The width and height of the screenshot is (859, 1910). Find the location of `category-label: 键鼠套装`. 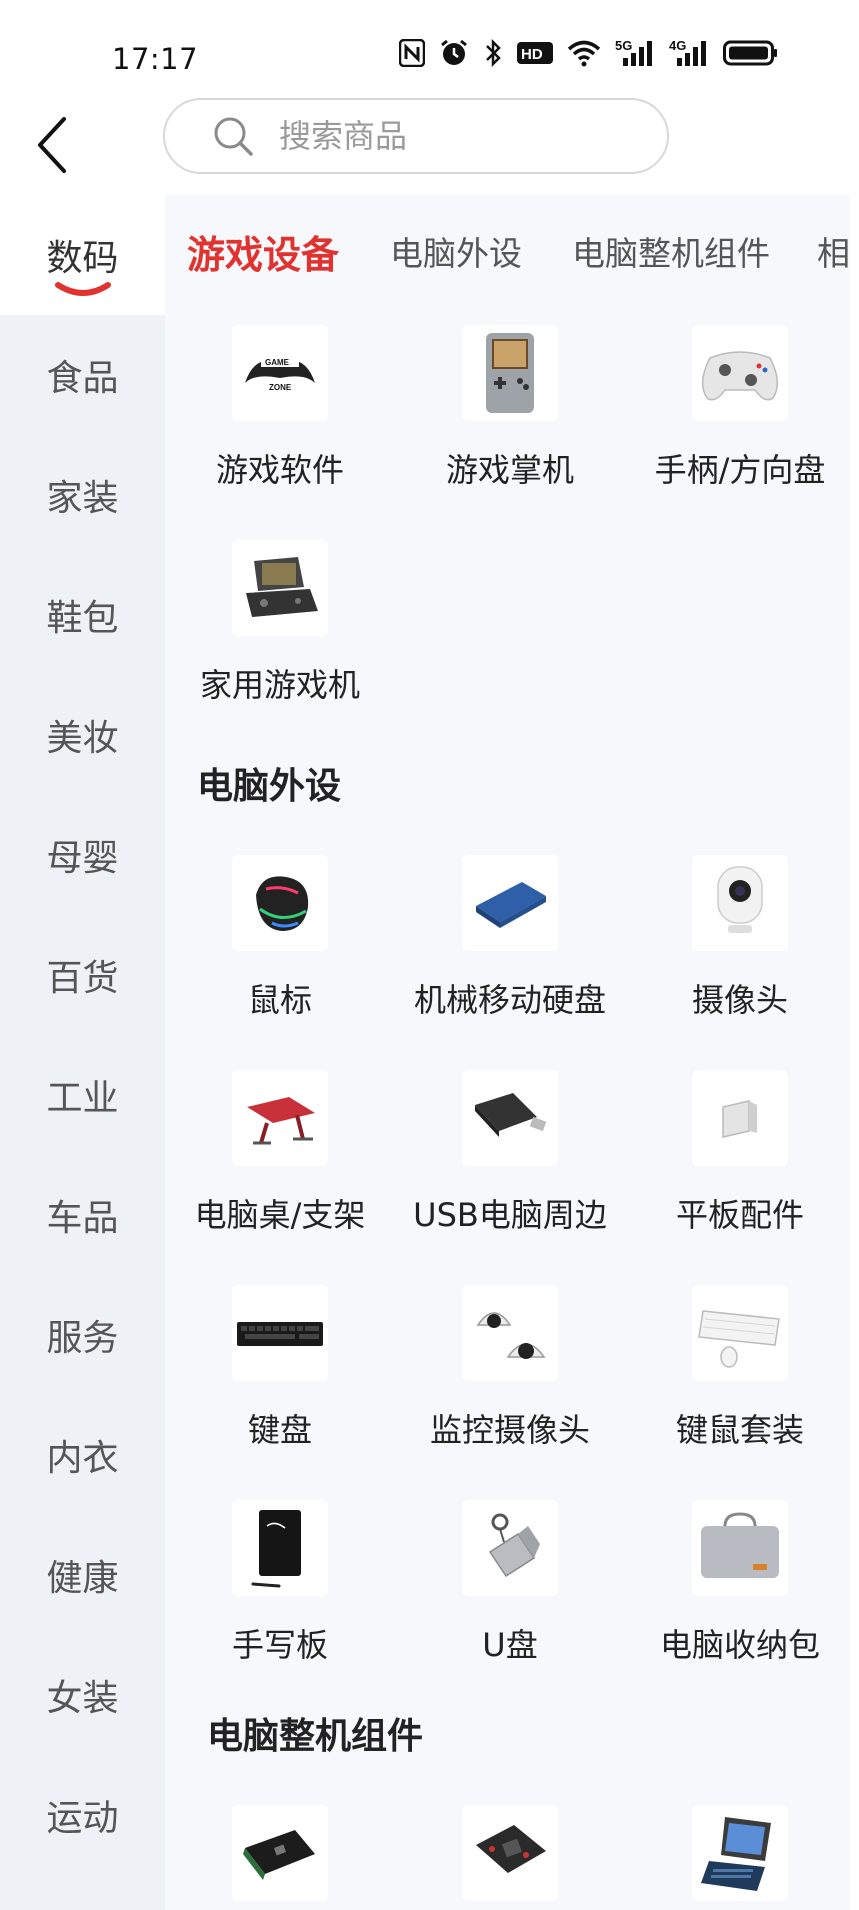

category-label: 键鼠套装 is located at coordinates (739, 1430).